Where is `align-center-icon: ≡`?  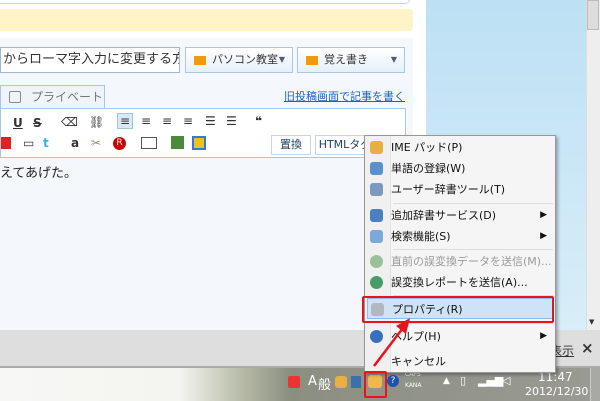 align-center-icon: ≡ is located at coordinates (146, 121).